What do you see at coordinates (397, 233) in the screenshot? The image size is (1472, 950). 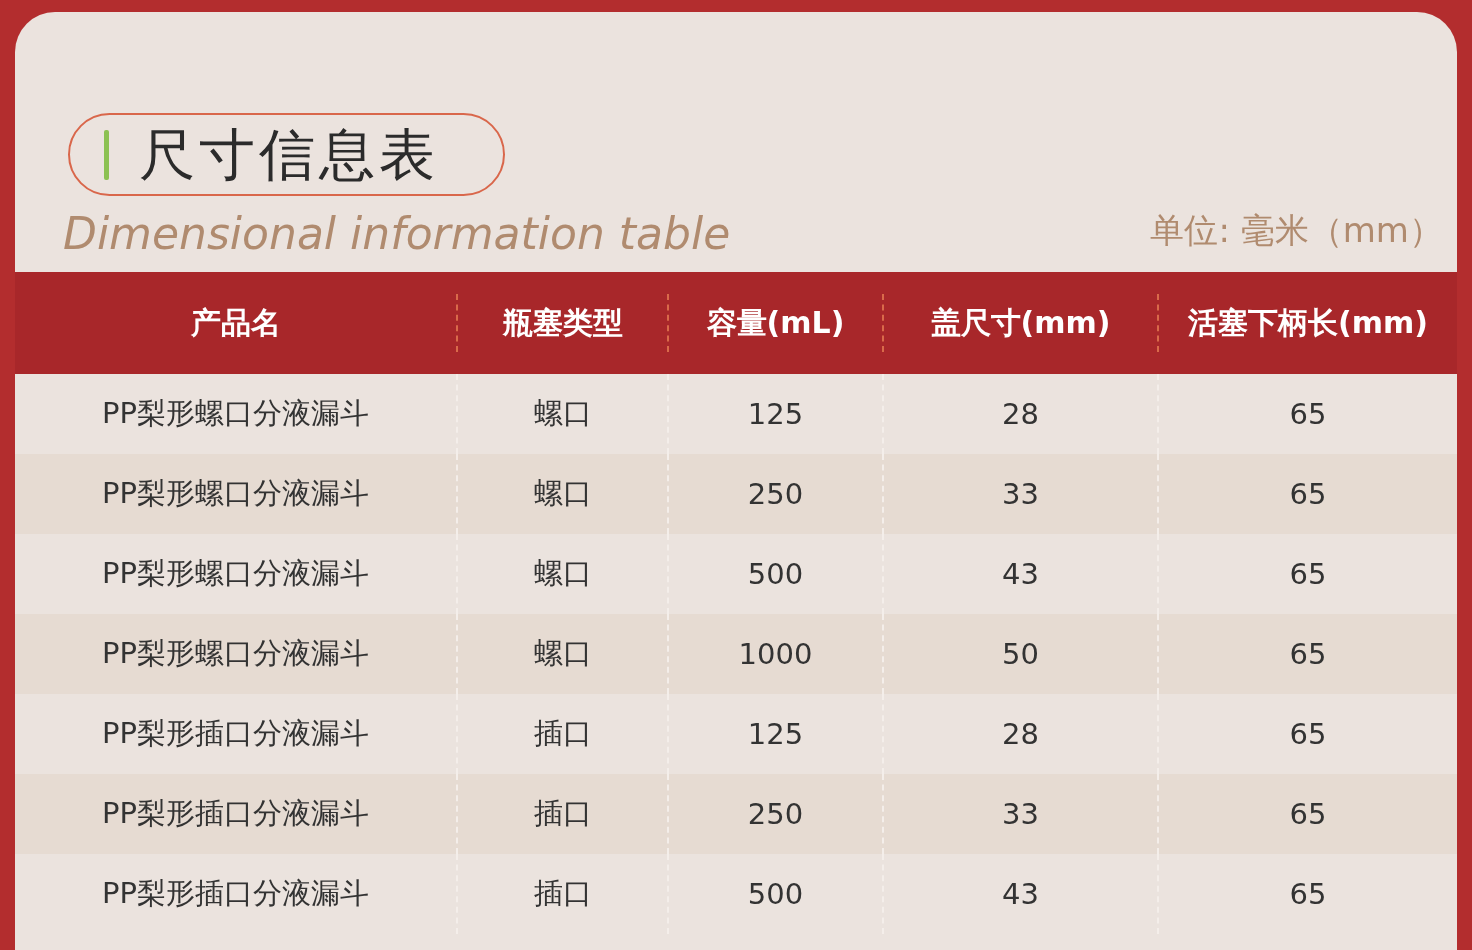 I see `subtitle: Dimensional information table` at bounding box center [397, 233].